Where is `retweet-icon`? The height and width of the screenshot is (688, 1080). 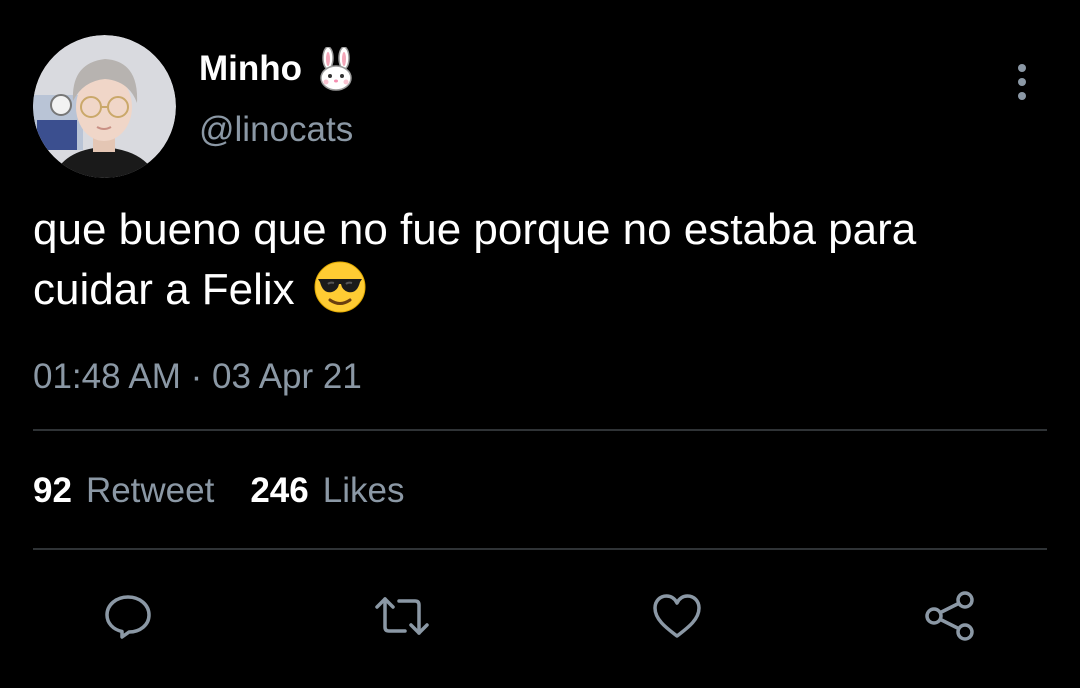
retweet-icon is located at coordinates (402, 616).